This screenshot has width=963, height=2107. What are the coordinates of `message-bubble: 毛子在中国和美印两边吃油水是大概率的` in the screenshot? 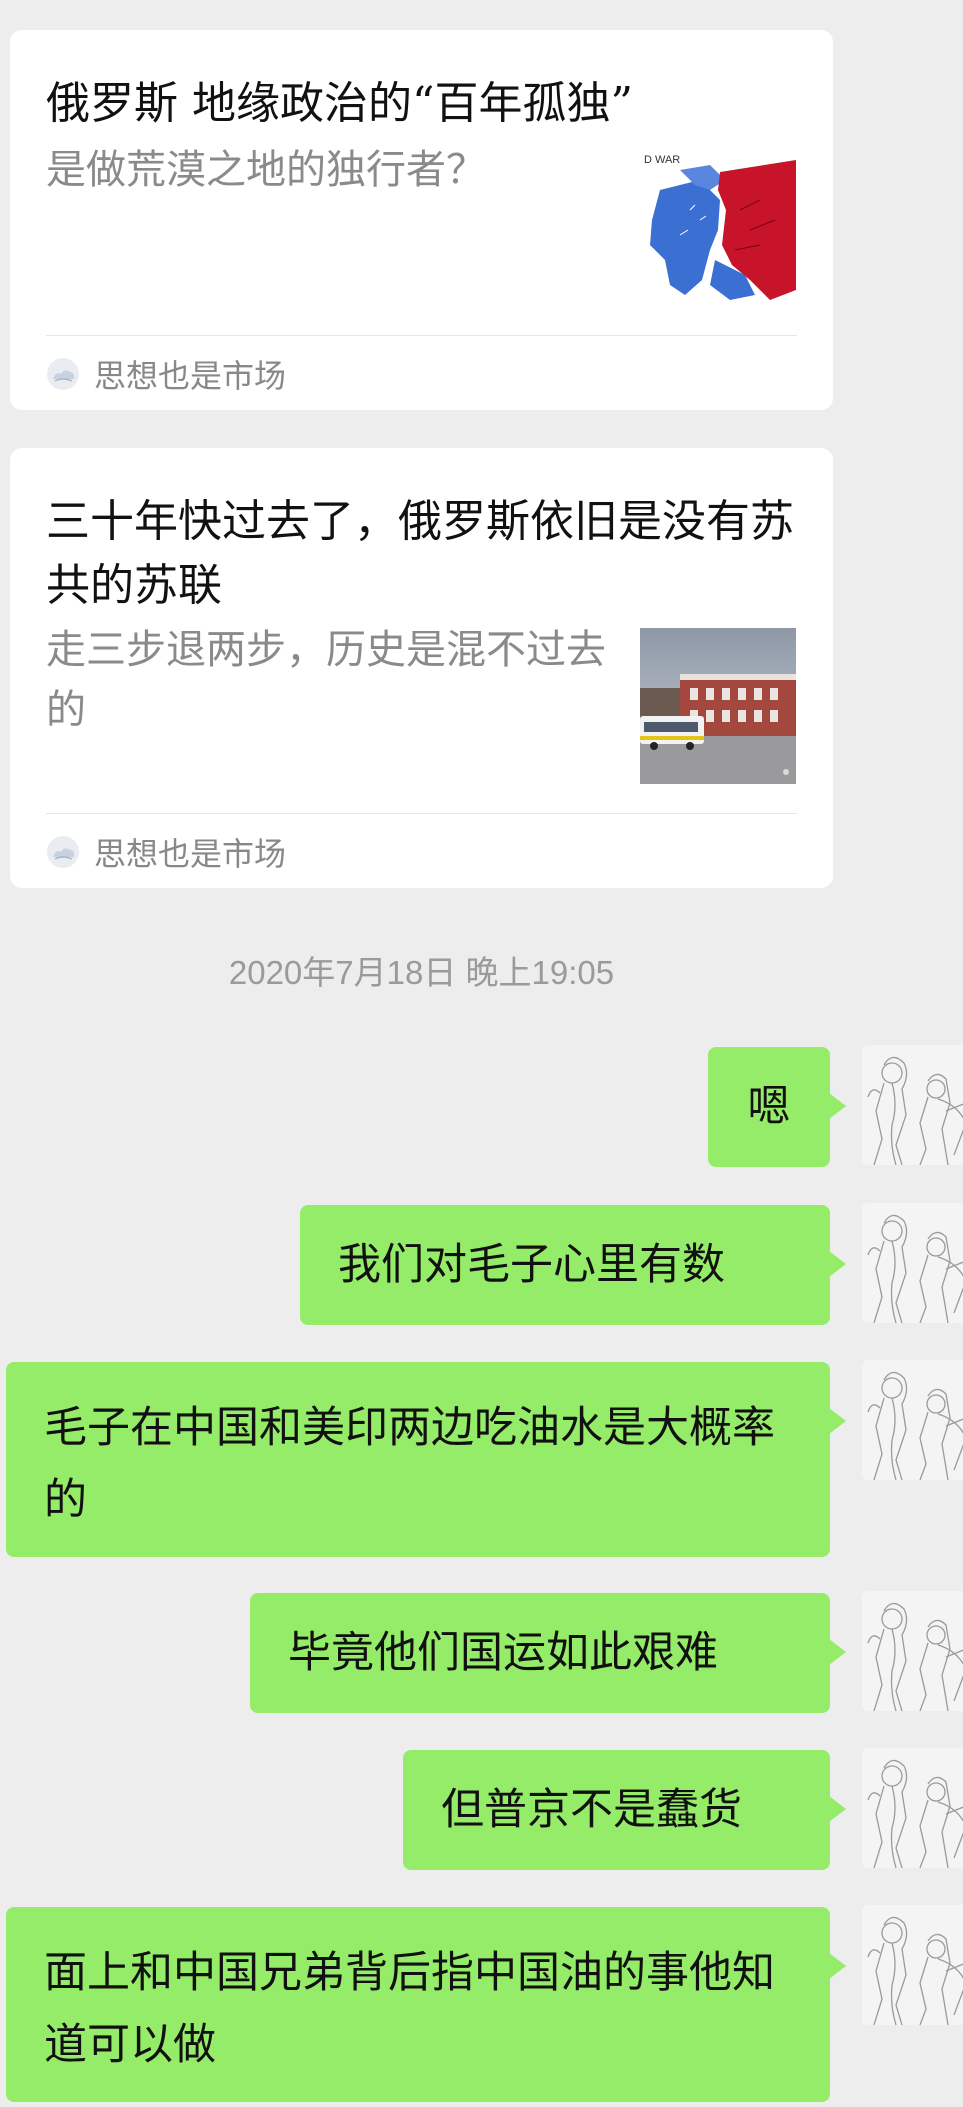 It's located at (426, 1459).